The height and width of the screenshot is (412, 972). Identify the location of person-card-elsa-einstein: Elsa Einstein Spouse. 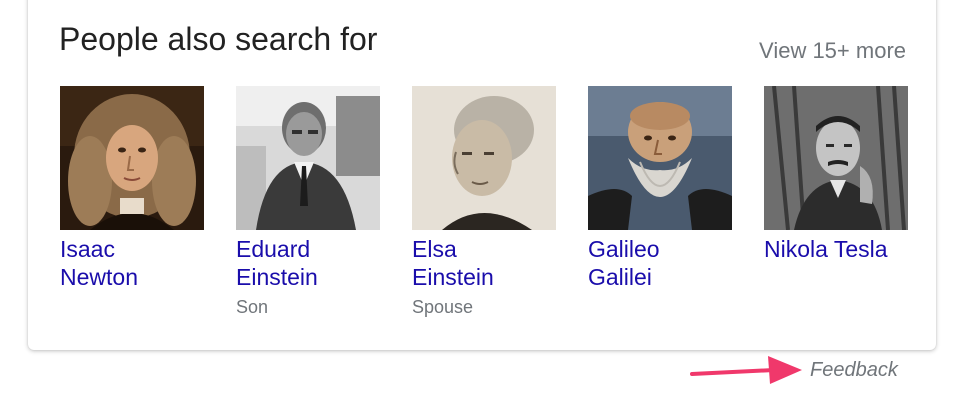
(492, 202).